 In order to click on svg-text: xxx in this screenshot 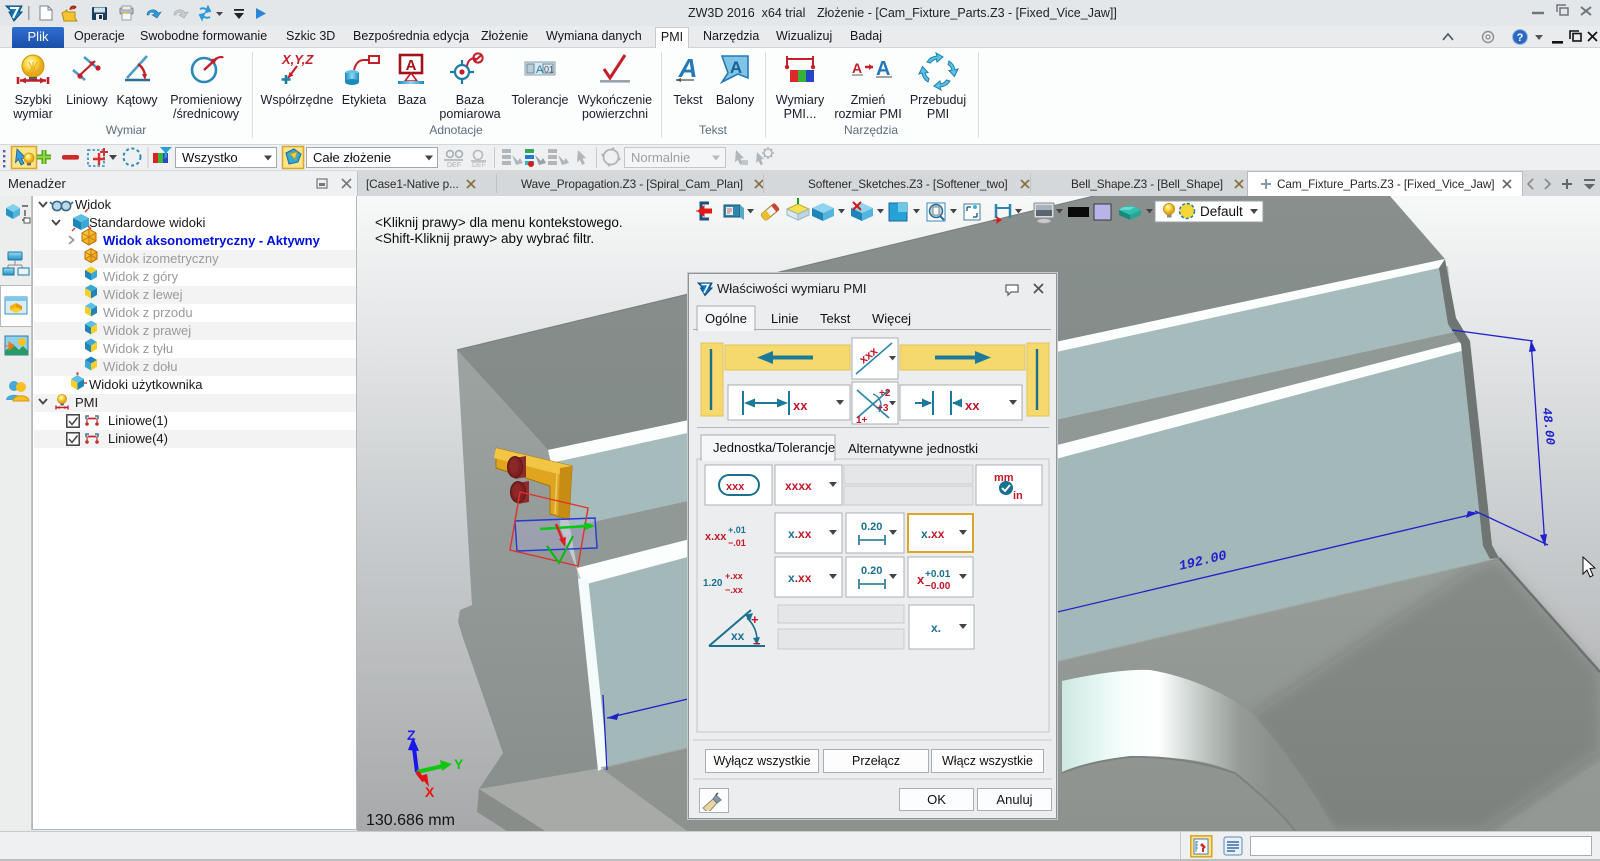, I will do `click(735, 487)`.